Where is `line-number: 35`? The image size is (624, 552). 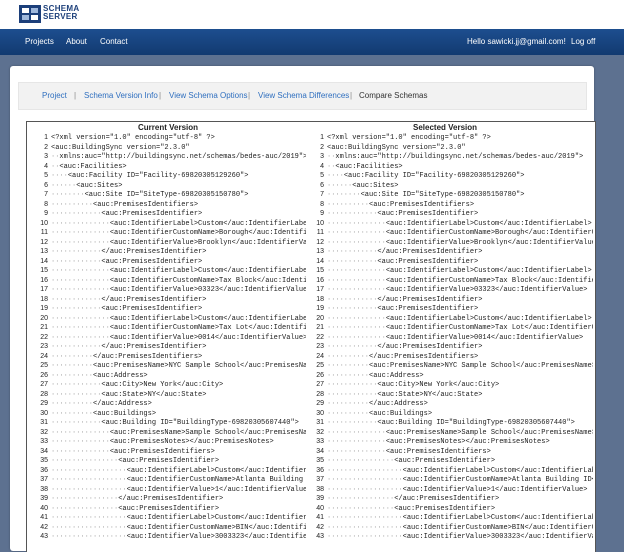
line-number: 35 is located at coordinates (44, 460).